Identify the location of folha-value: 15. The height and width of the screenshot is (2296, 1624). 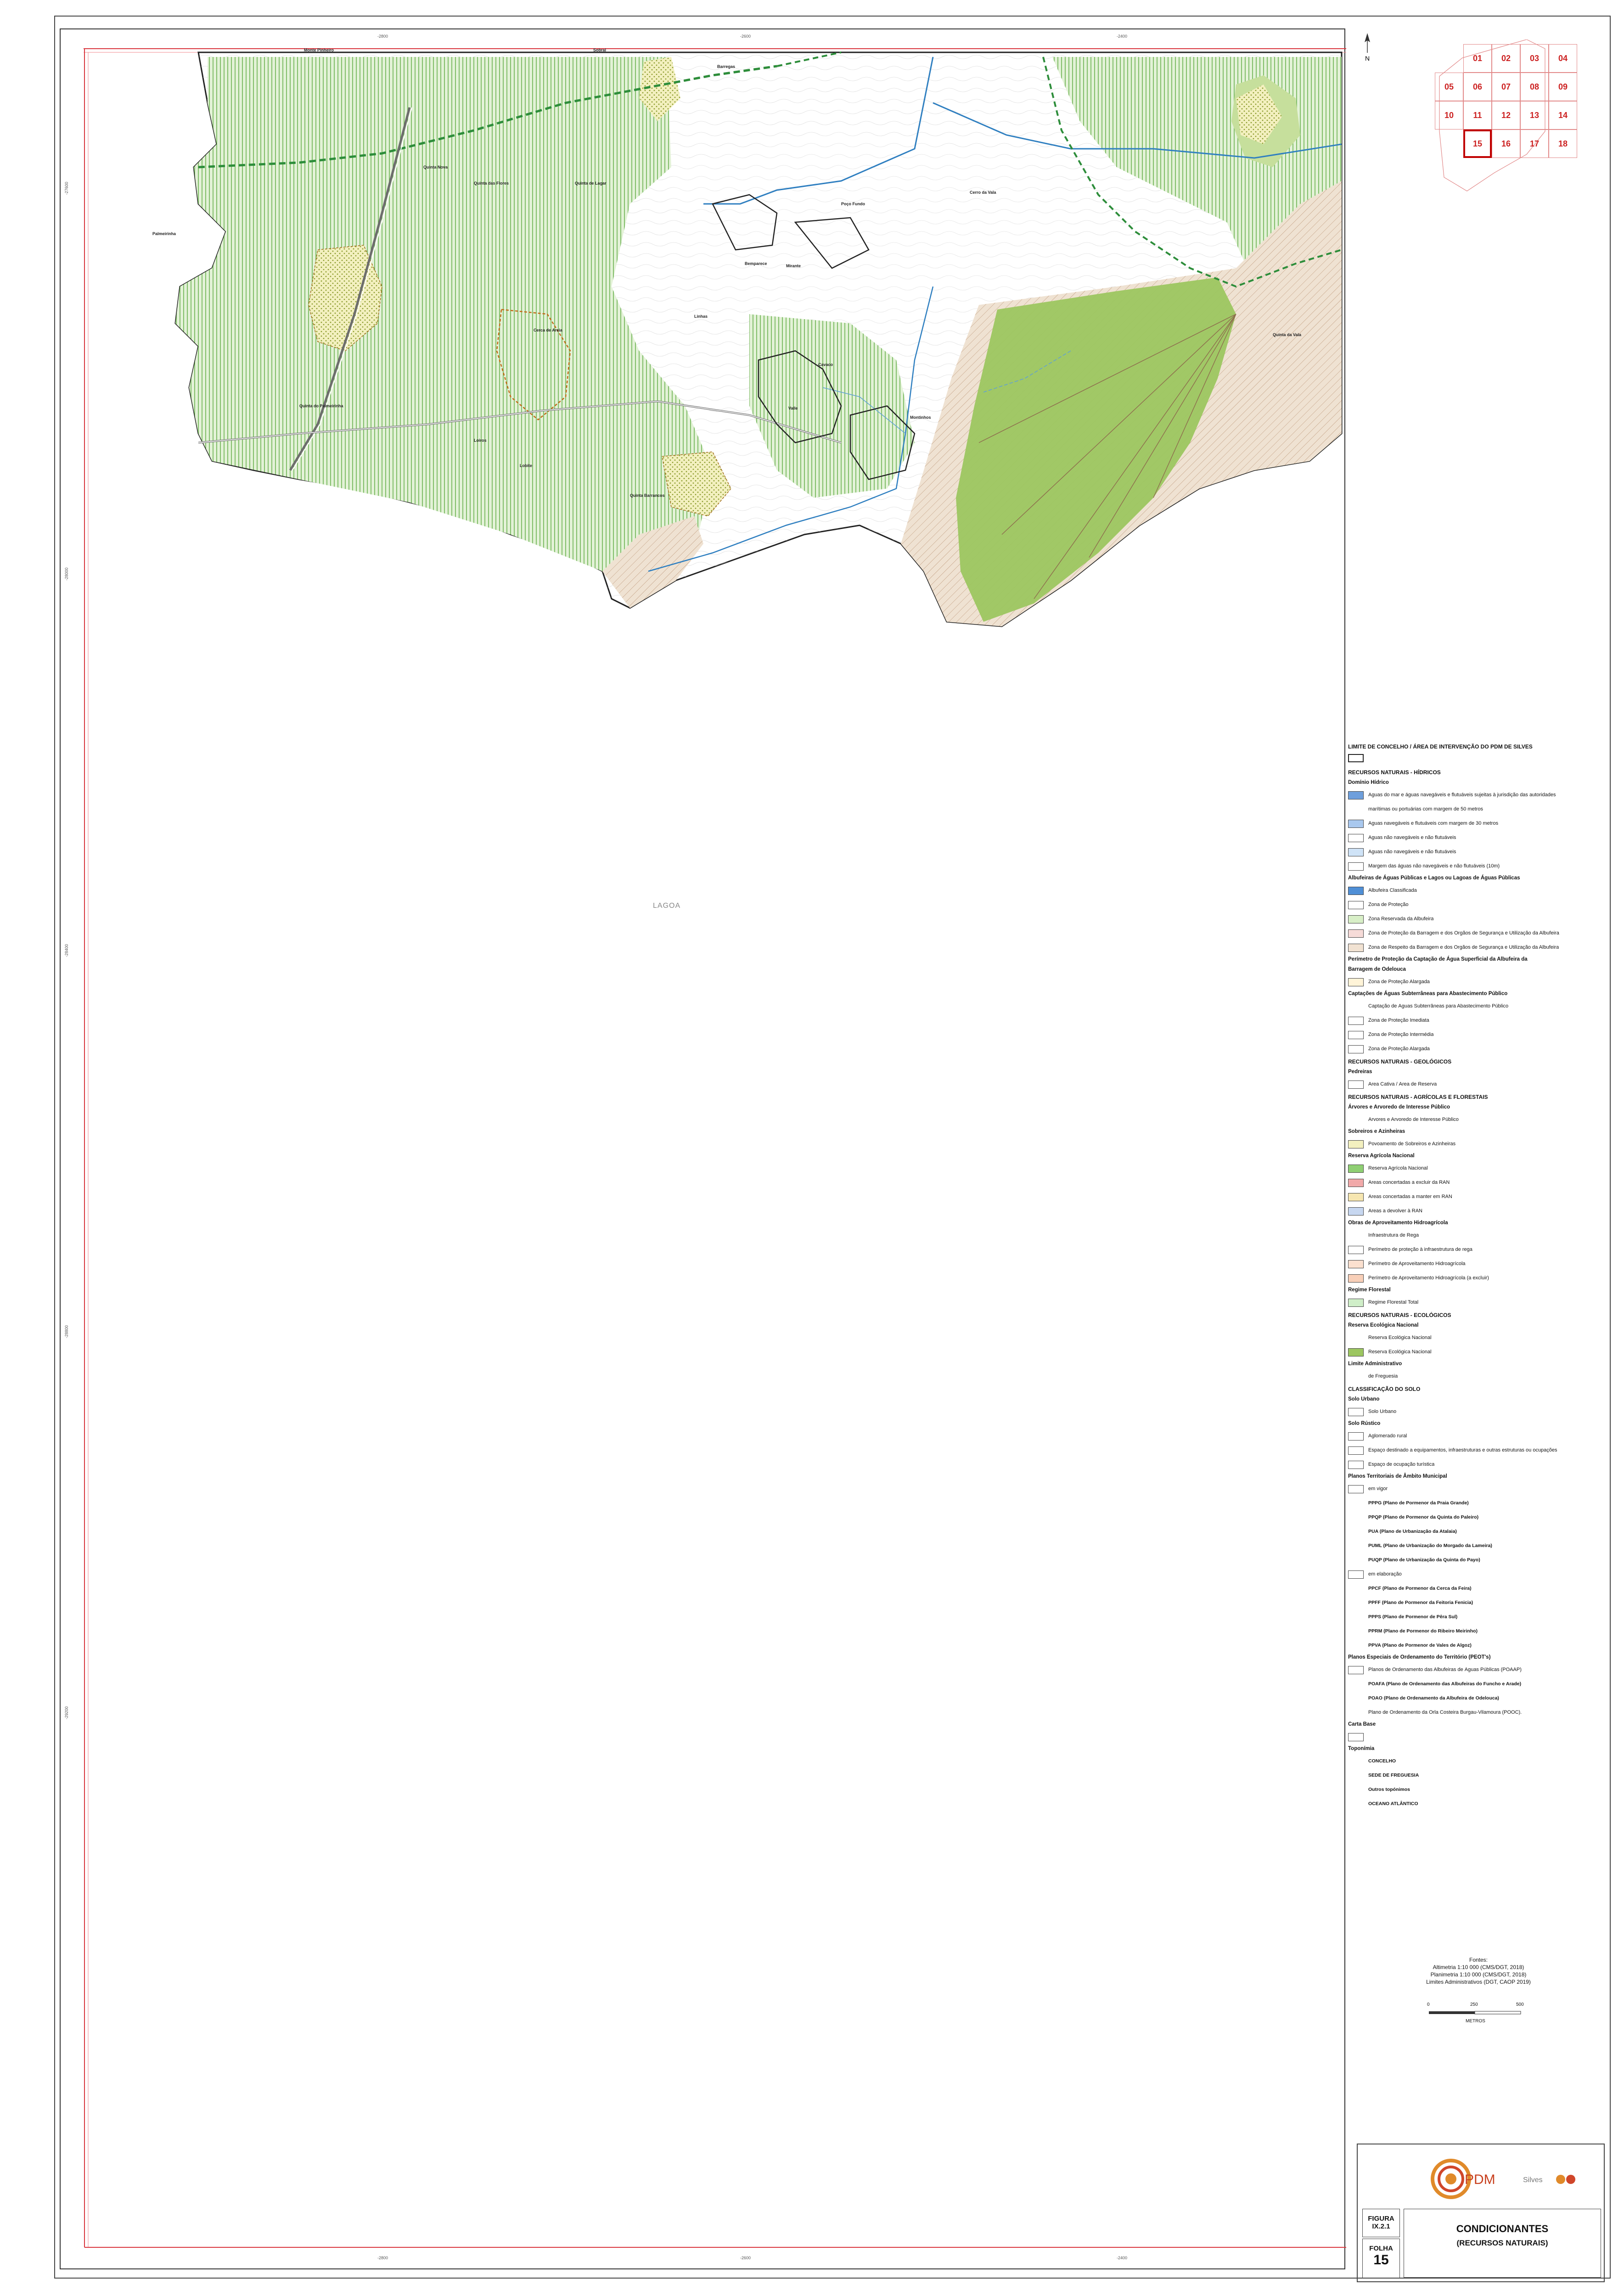
(1381, 2260).